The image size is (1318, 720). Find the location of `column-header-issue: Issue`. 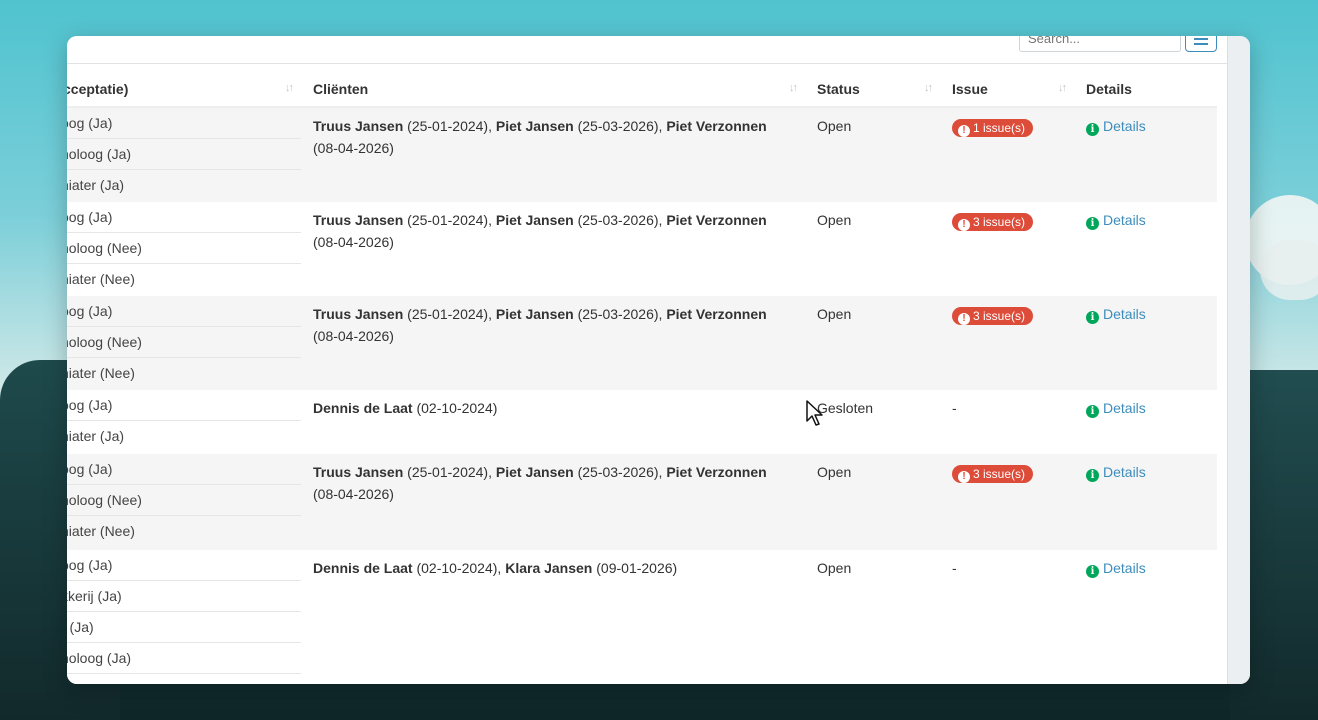

column-header-issue: Issue is located at coordinates (970, 85).